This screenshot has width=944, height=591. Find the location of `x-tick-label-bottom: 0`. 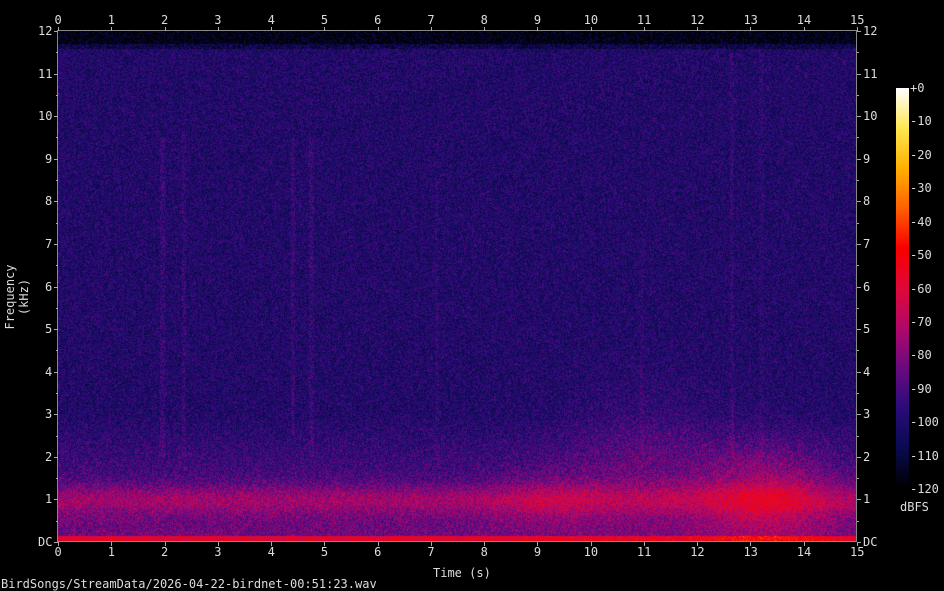

x-tick-label-bottom: 0 is located at coordinates (58, 552).